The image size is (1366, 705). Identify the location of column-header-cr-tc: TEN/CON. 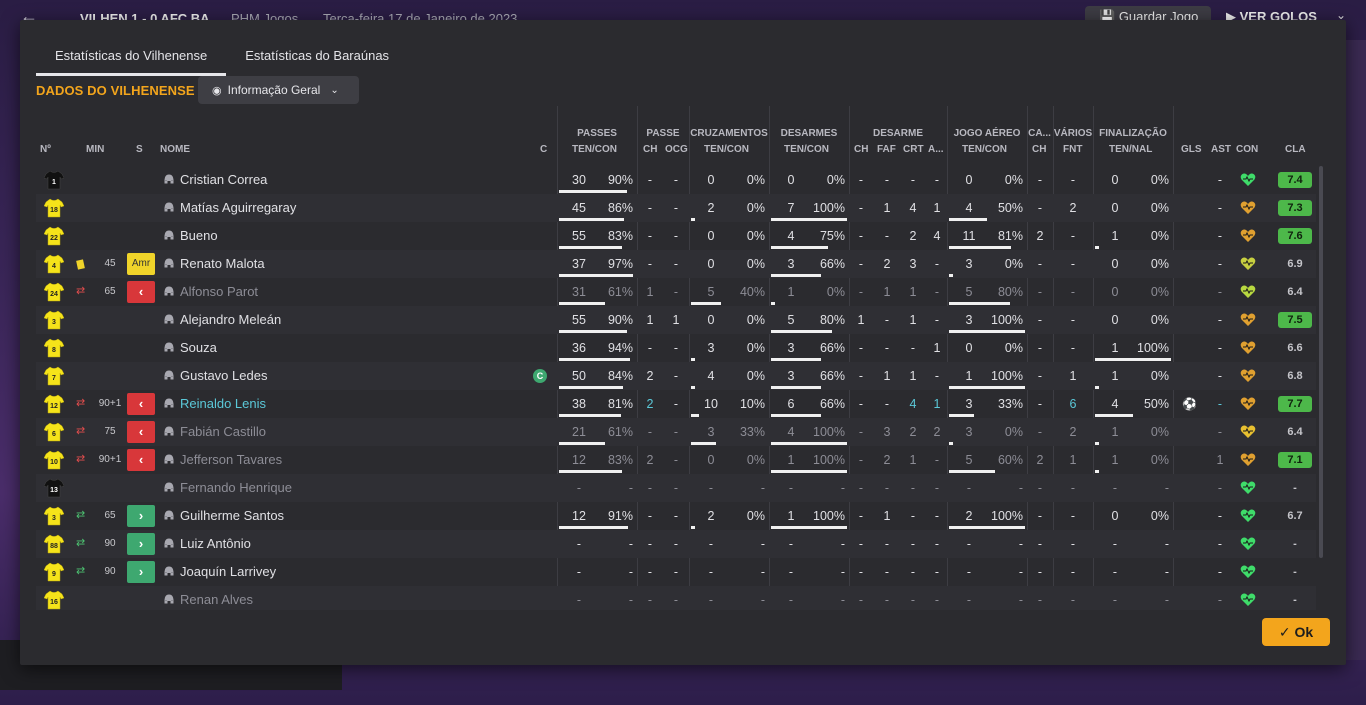
(726, 149).